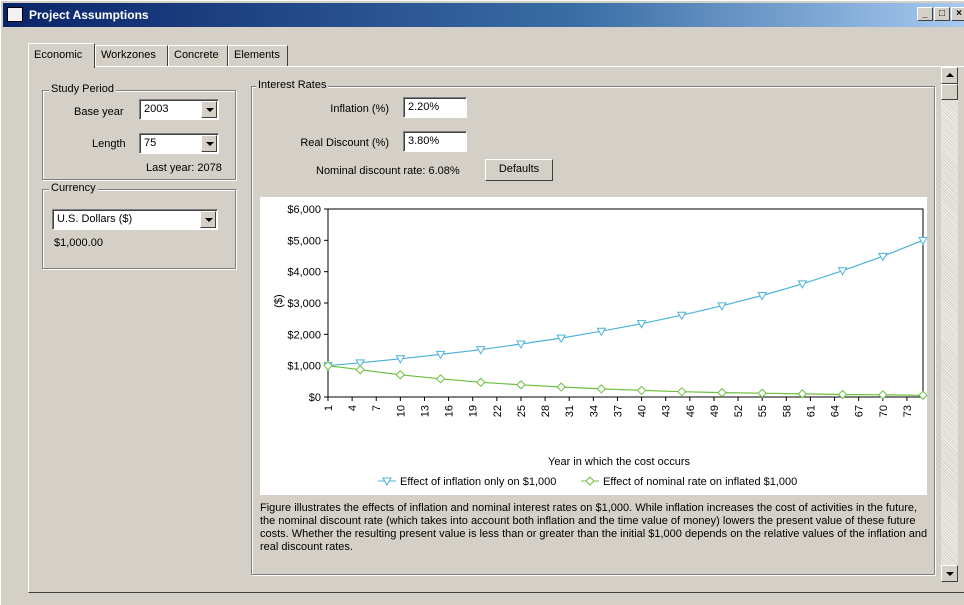  What do you see at coordinates (377, 408) in the screenshot?
I see `x-tick-label: 7` at bounding box center [377, 408].